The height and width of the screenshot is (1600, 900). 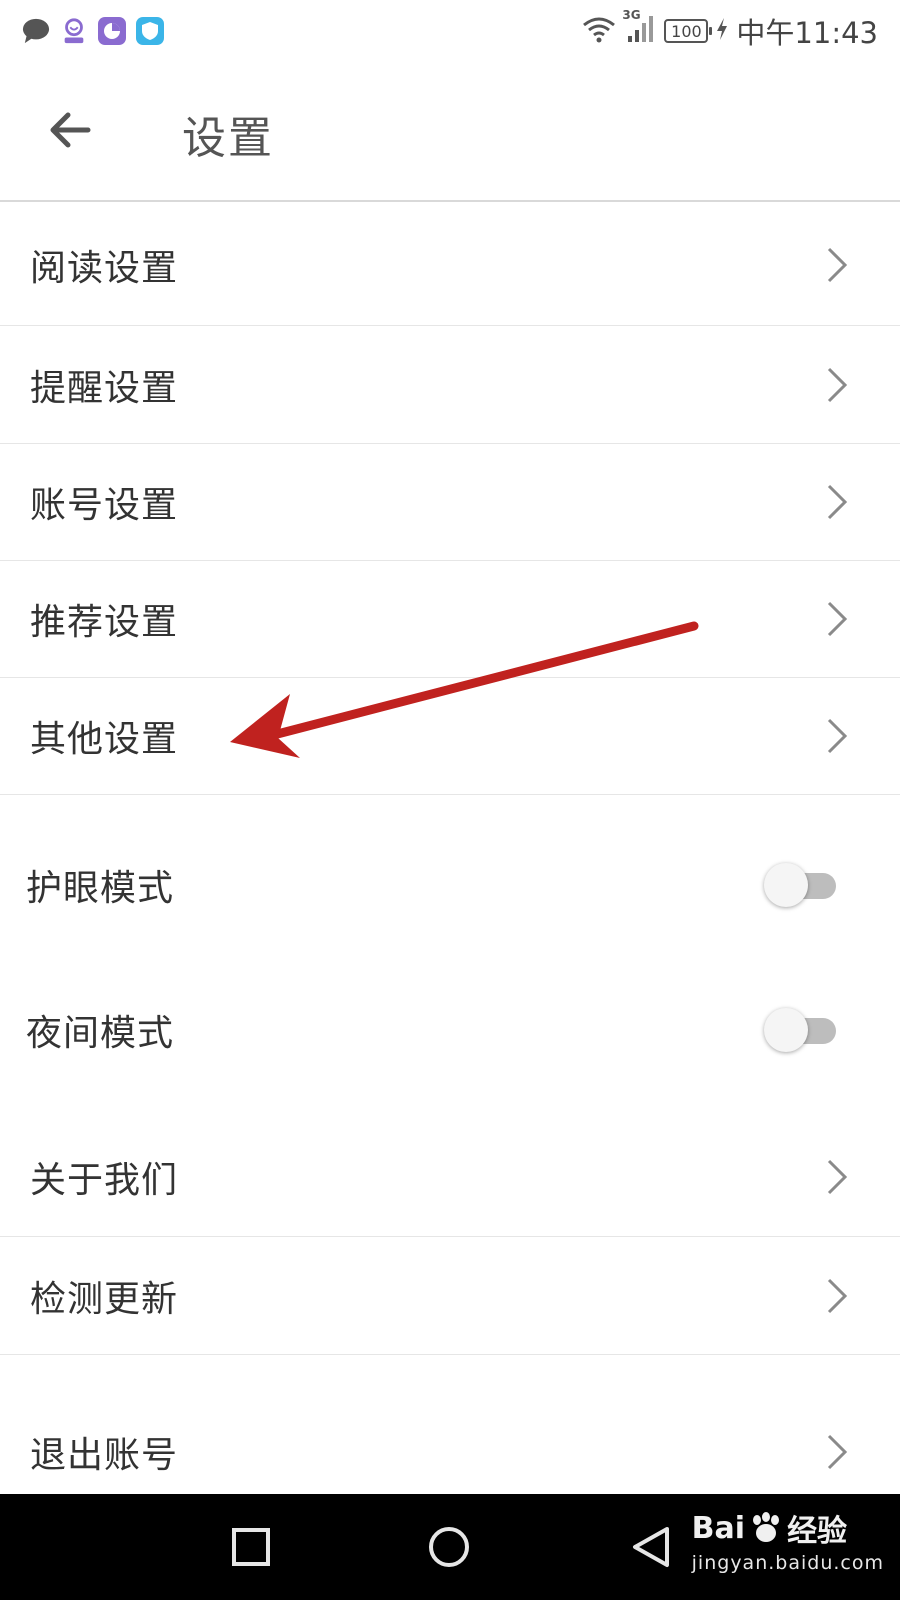 What do you see at coordinates (807, 33) in the screenshot?
I see `status-time: 中午11:43` at bounding box center [807, 33].